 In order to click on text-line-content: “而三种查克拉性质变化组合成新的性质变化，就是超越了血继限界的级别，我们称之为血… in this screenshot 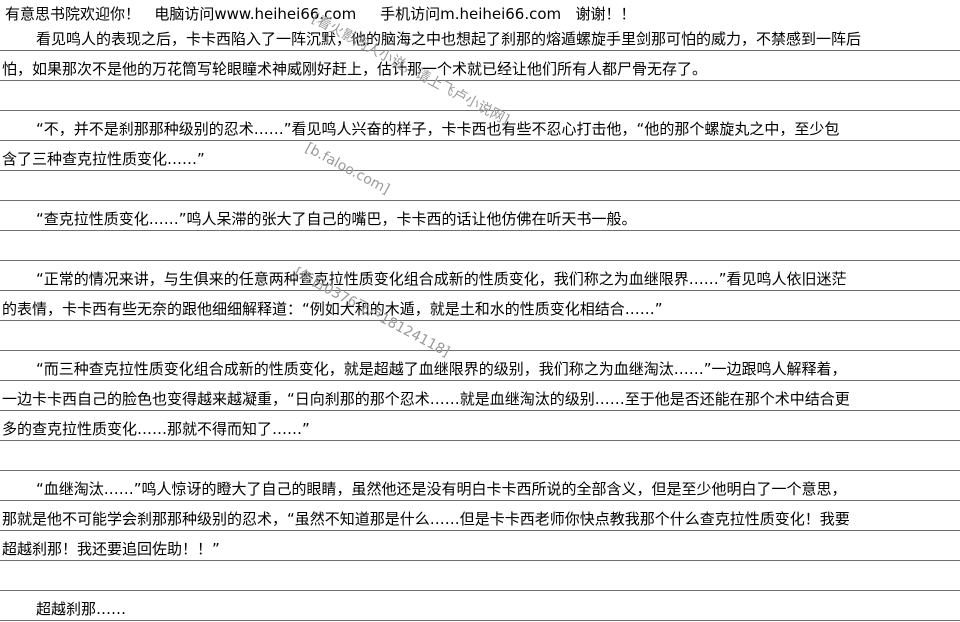, I will do `click(441, 369)`.